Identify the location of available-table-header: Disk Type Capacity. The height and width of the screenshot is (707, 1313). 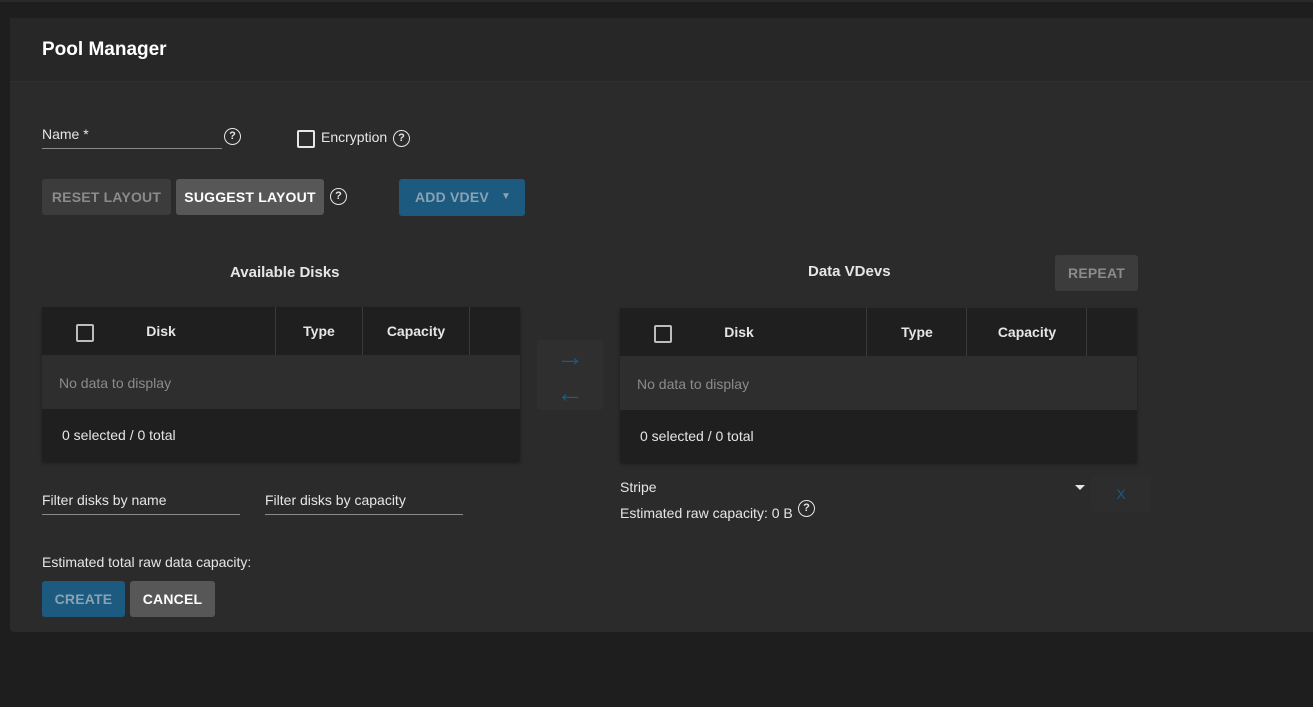
(281, 331).